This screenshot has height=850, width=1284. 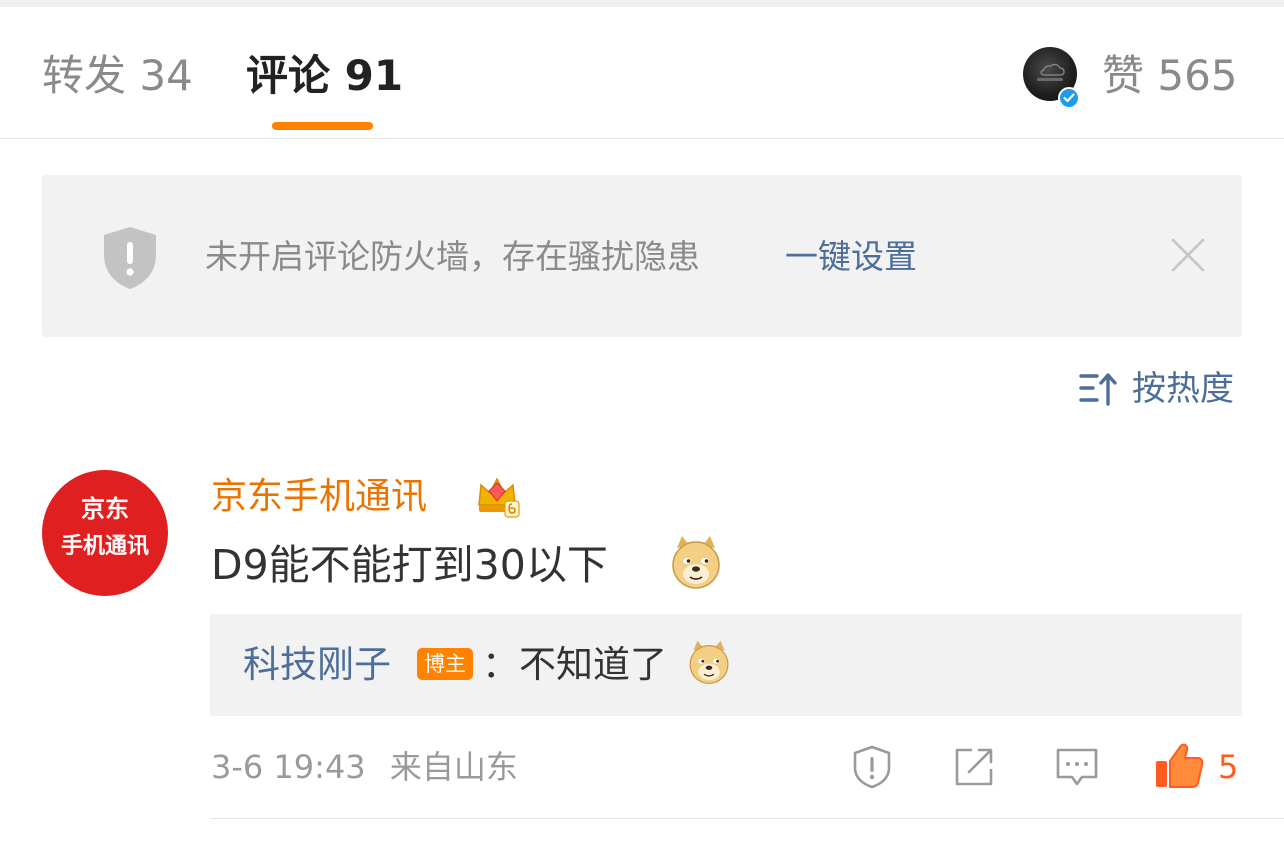 What do you see at coordinates (1228, 767) in the screenshot?
I see `like-count: 5` at bounding box center [1228, 767].